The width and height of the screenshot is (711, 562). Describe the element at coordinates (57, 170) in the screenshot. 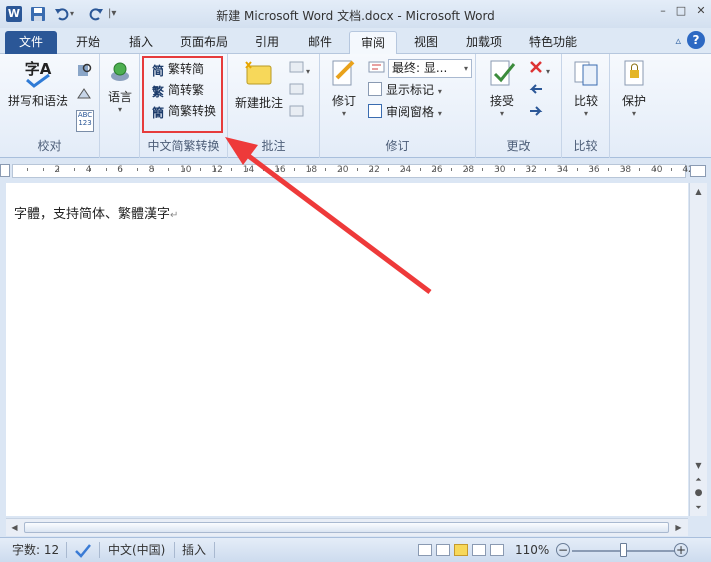

I see `ruler-number: 2` at that location.